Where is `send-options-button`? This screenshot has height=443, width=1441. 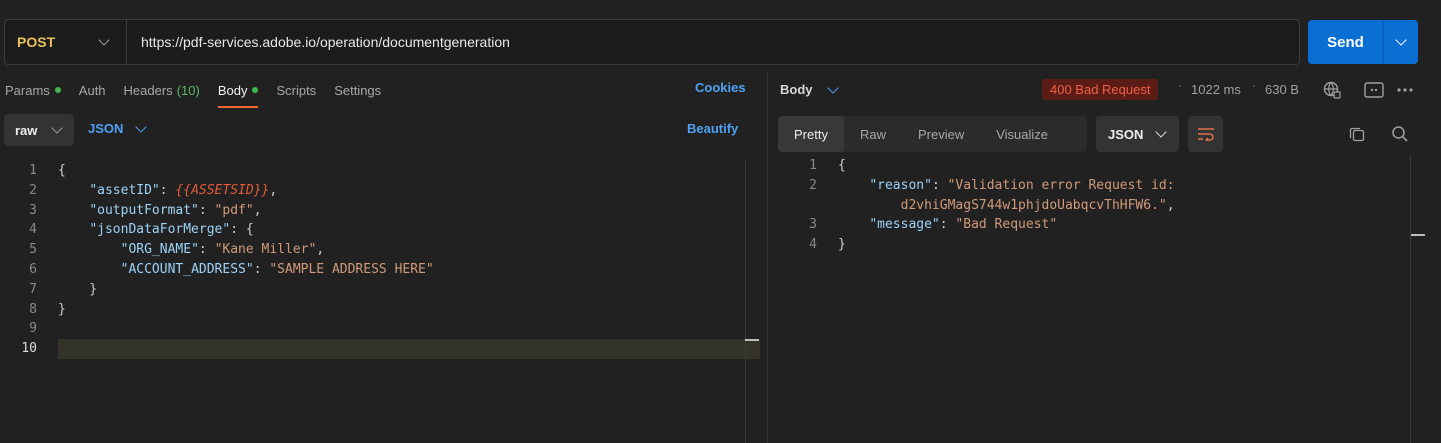 send-options-button is located at coordinates (1400, 42).